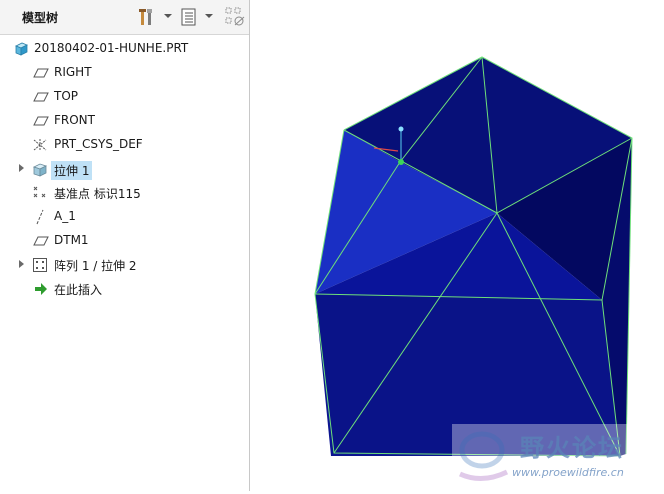 The height and width of the screenshot is (494, 664). Describe the element at coordinates (401, 162) in the screenshot. I see `datum-point-dot` at that location.